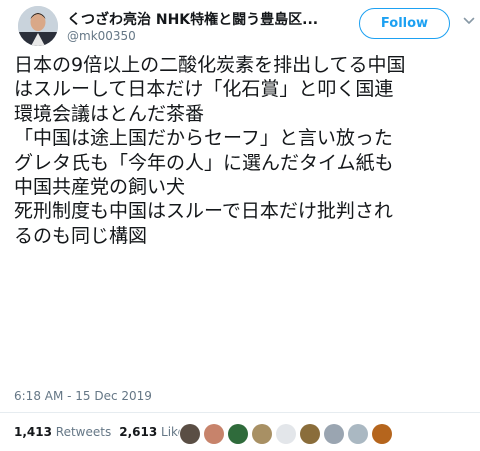 The image size is (480, 451). Describe the element at coordinates (83, 396) in the screenshot. I see `tweet-timestamp: 6:18 AM - 15 Dec 2019` at that location.